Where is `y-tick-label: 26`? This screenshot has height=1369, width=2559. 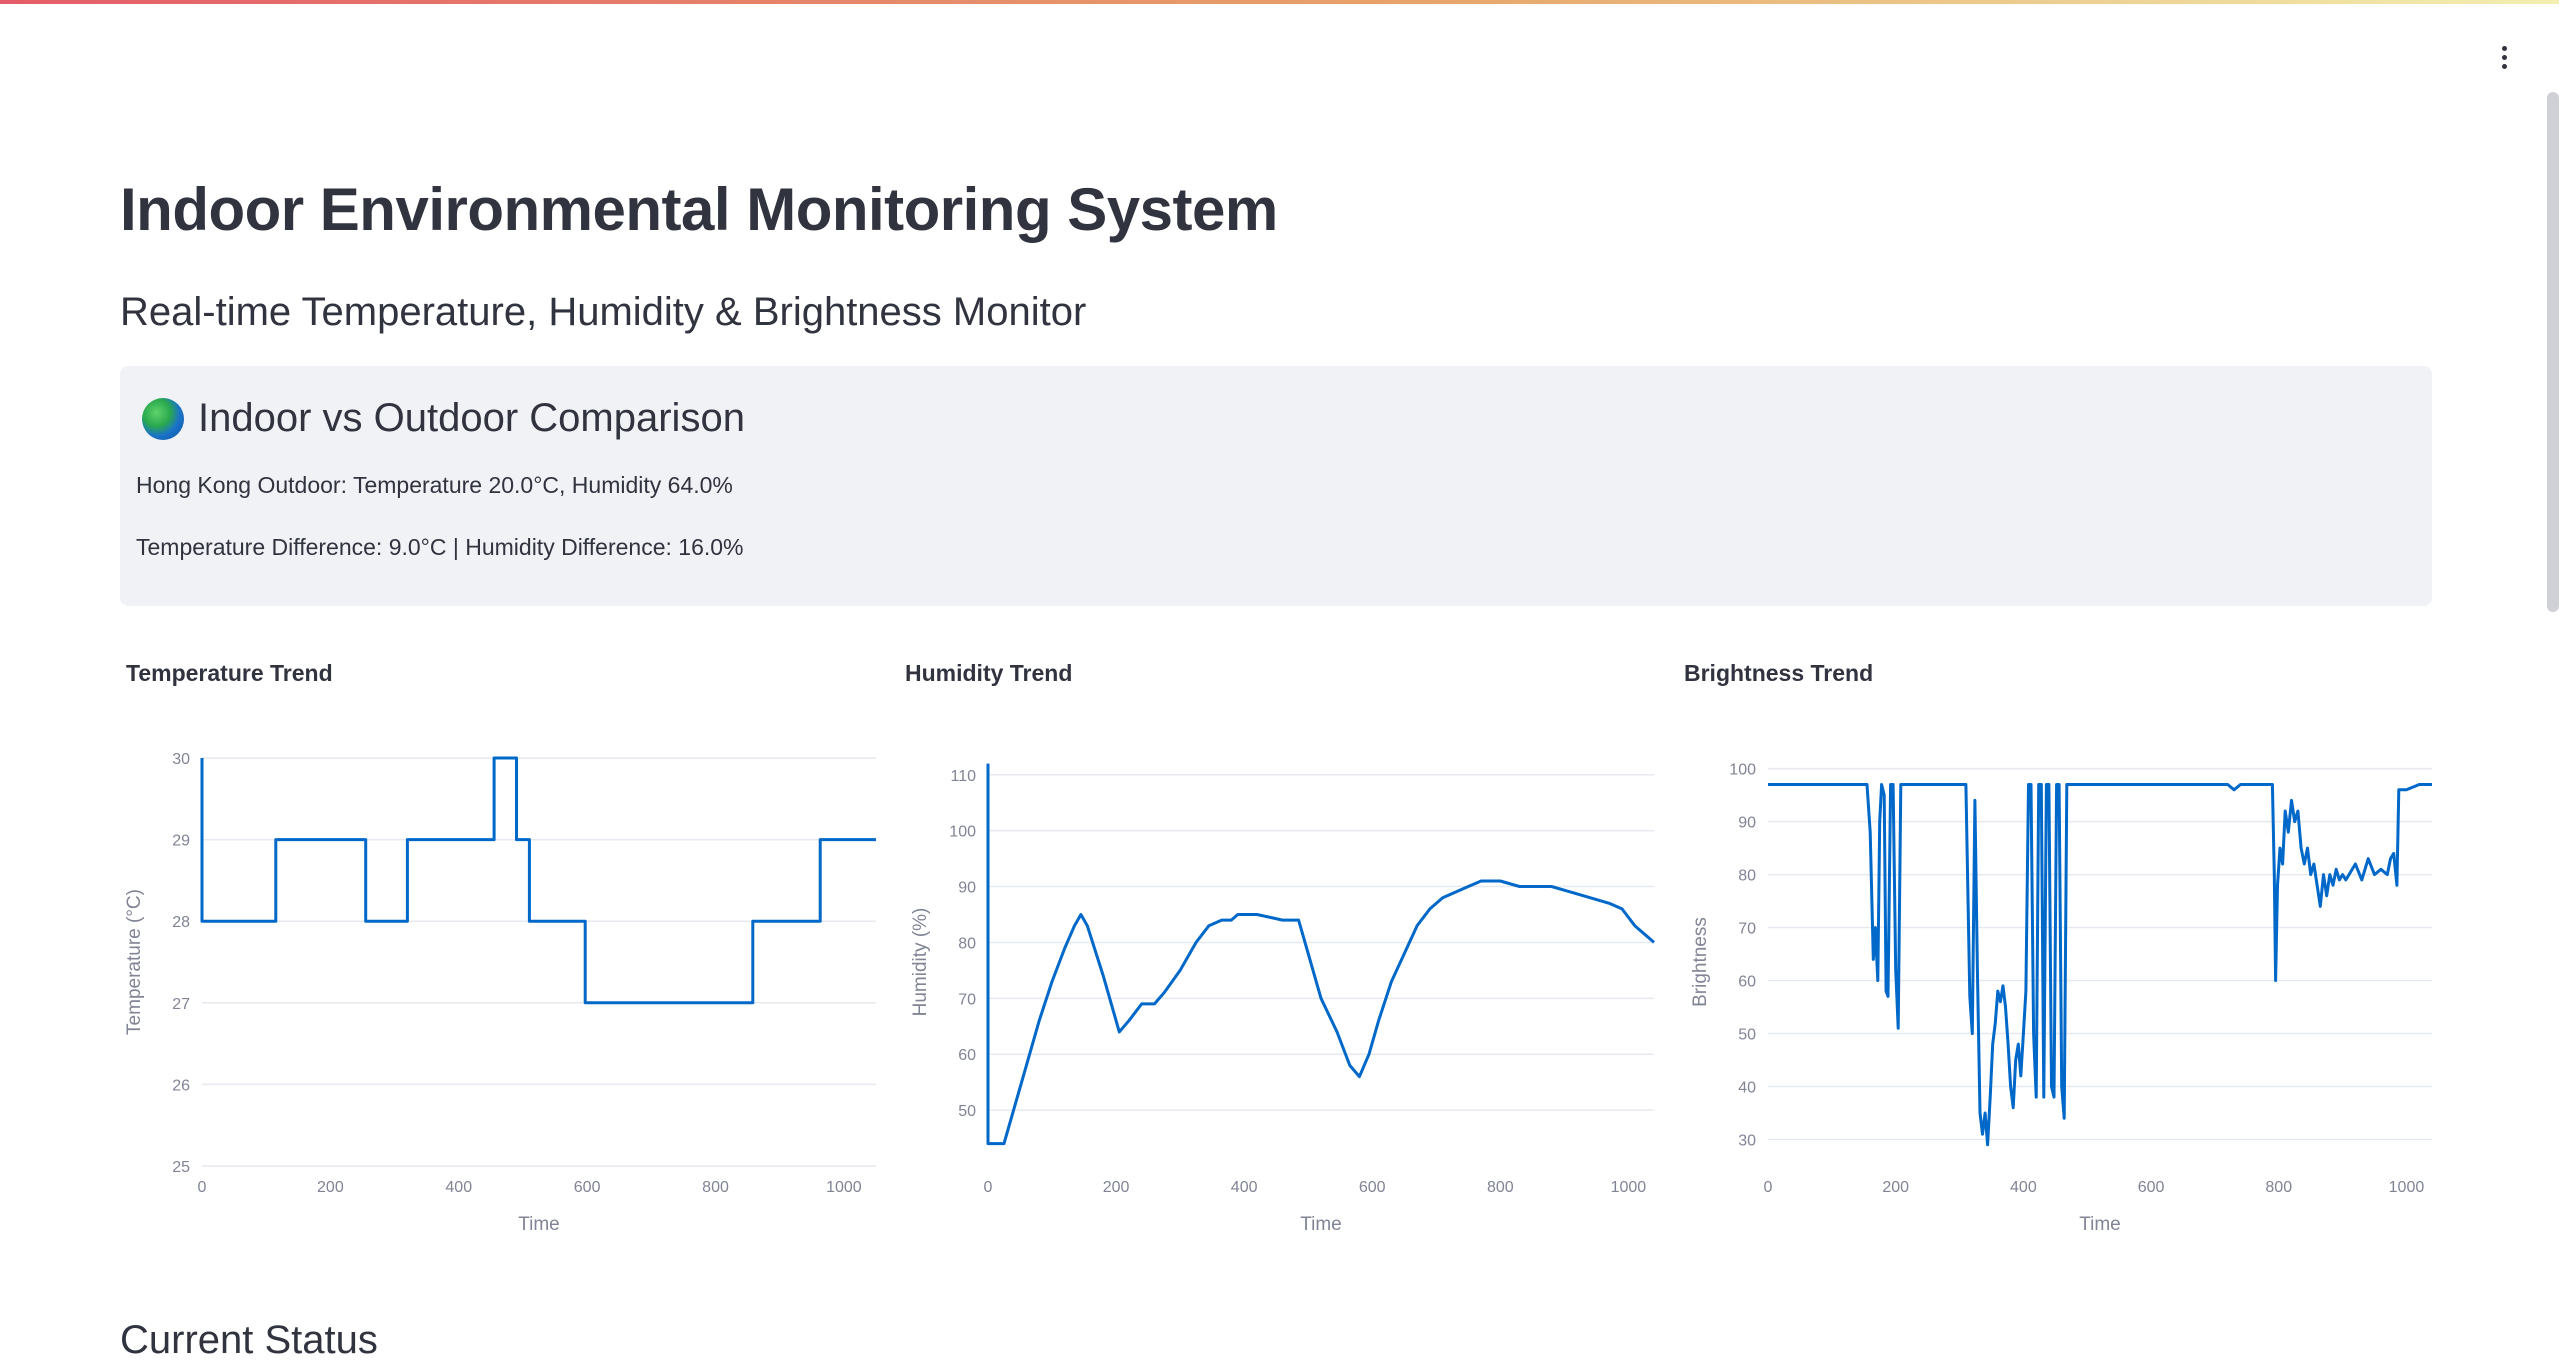
y-tick-label: 26 is located at coordinates (181, 1085).